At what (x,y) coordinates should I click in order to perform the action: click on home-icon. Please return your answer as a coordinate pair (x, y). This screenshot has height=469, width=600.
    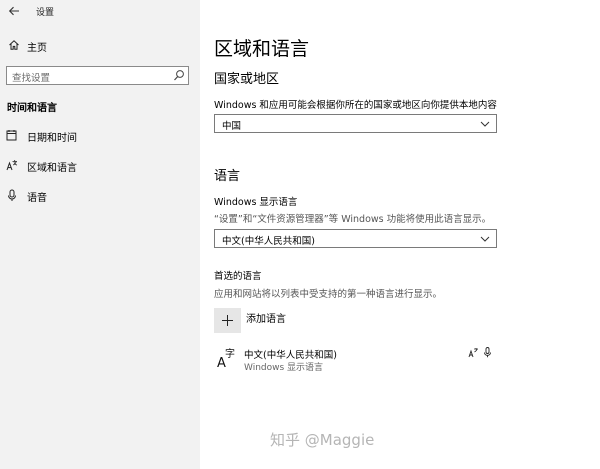
    Looking at the image, I should click on (14, 45).